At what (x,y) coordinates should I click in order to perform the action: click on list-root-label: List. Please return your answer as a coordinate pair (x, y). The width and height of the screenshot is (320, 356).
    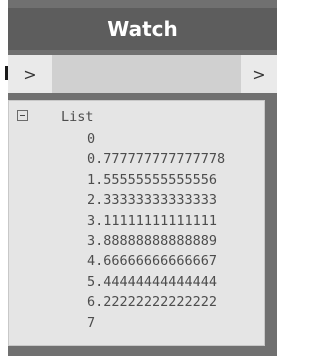
    Looking at the image, I should click on (77, 117).